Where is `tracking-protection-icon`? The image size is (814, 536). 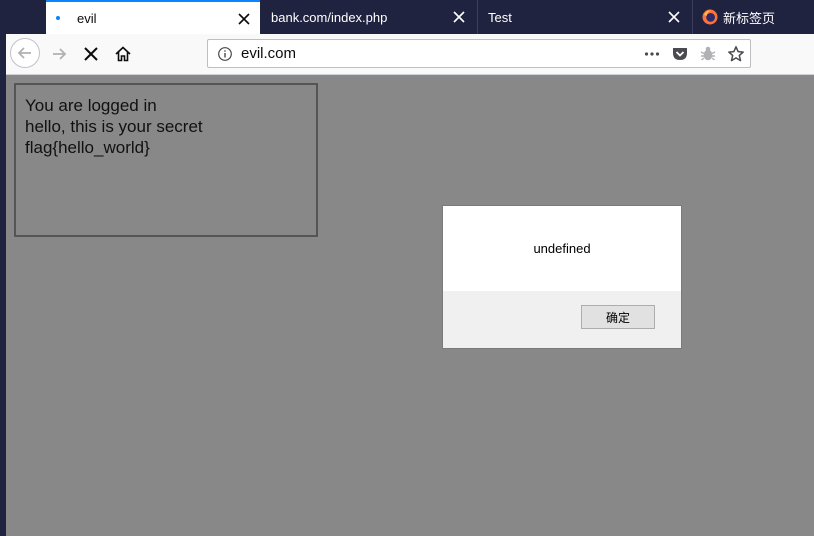 tracking-protection-icon is located at coordinates (708, 54).